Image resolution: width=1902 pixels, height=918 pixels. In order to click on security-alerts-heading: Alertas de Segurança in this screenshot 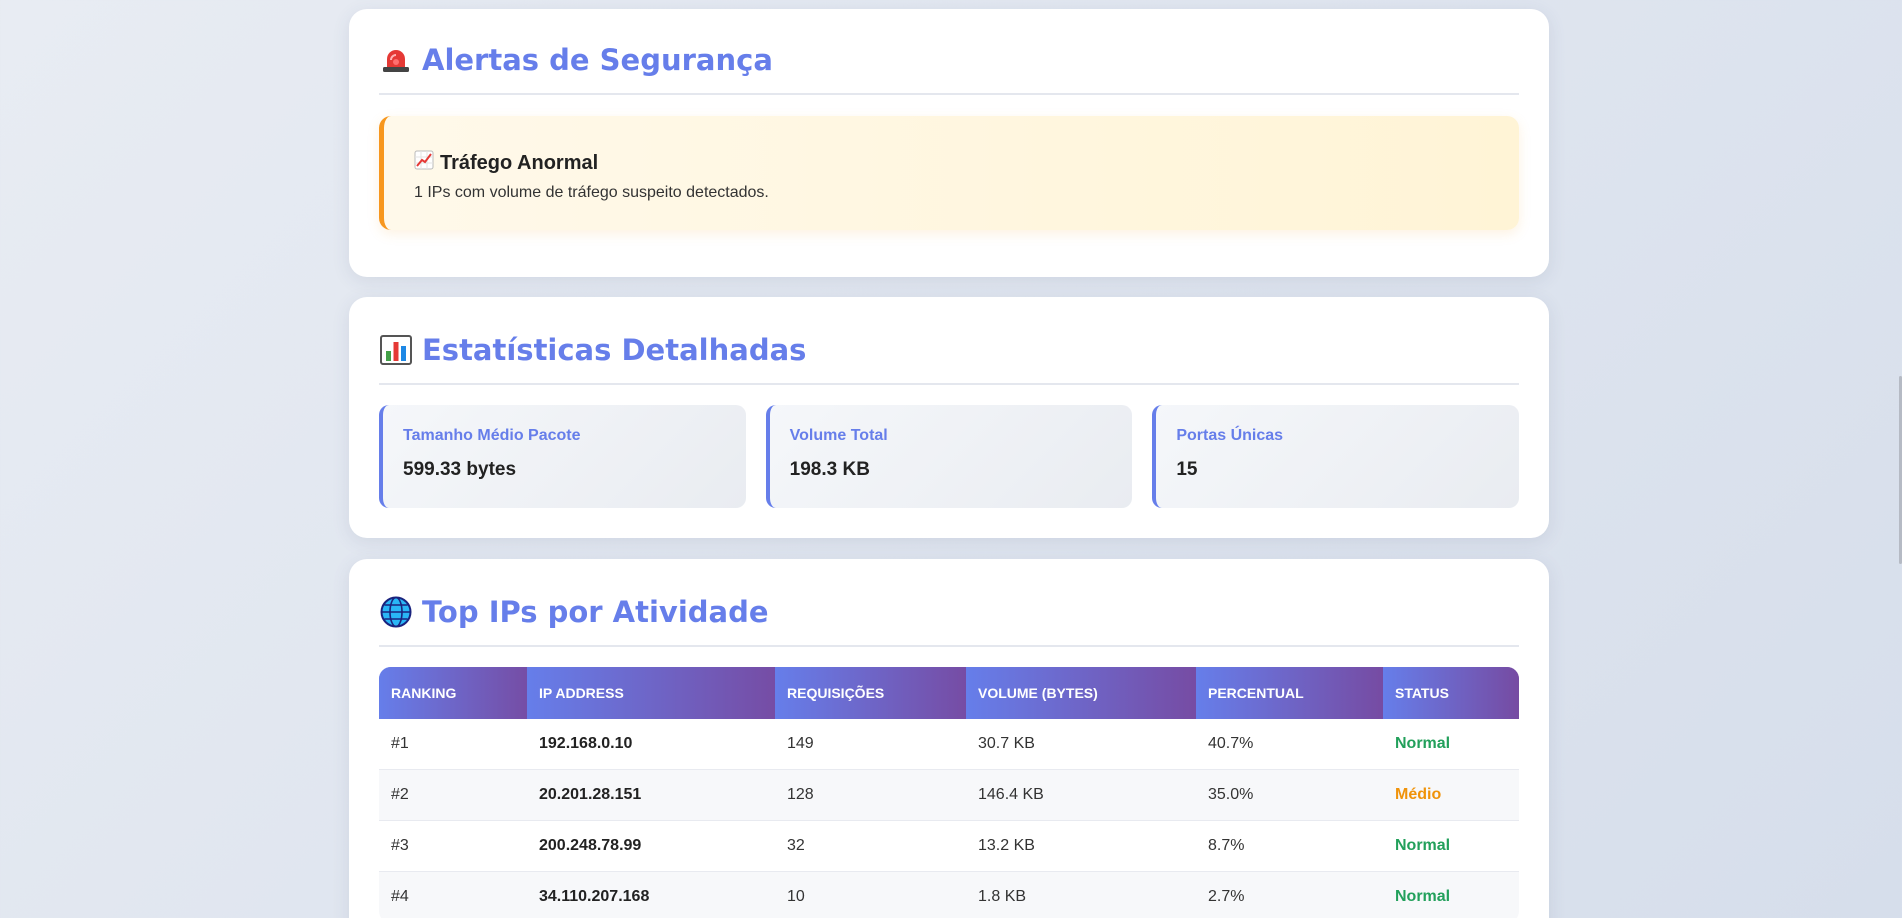, I will do `click(949, 69)`.